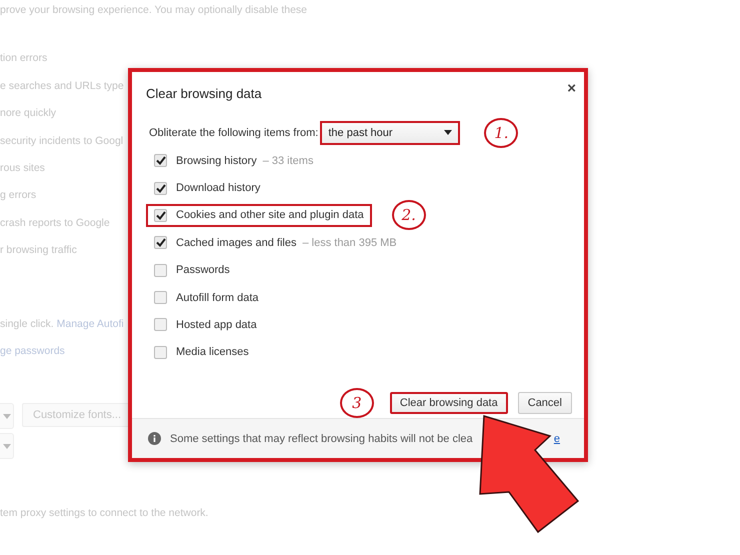 Image resolution: width=740 pixels, height=555 pixels. Describe the element at coordinates (557, 438) in the screenshot. I see `learn-more-link: e` at that location.